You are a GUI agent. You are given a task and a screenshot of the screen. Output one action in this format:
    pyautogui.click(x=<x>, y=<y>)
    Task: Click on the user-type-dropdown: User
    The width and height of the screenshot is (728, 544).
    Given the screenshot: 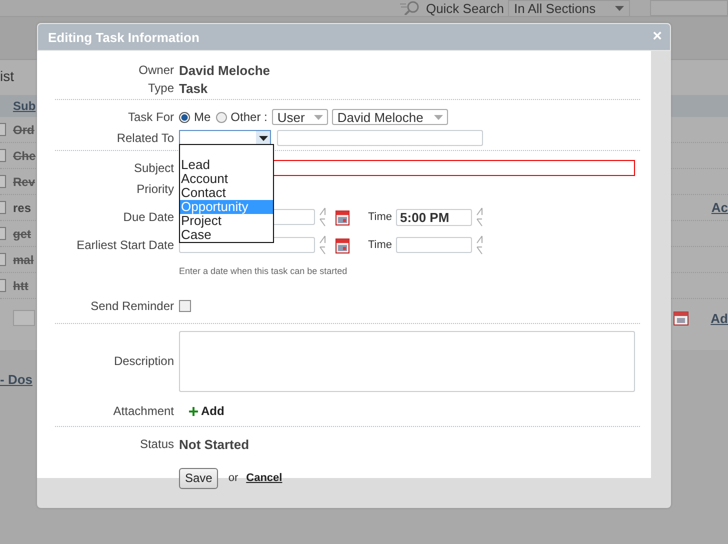 What is the action you would take?
    pyautogui.click(x=300, y=117)
    